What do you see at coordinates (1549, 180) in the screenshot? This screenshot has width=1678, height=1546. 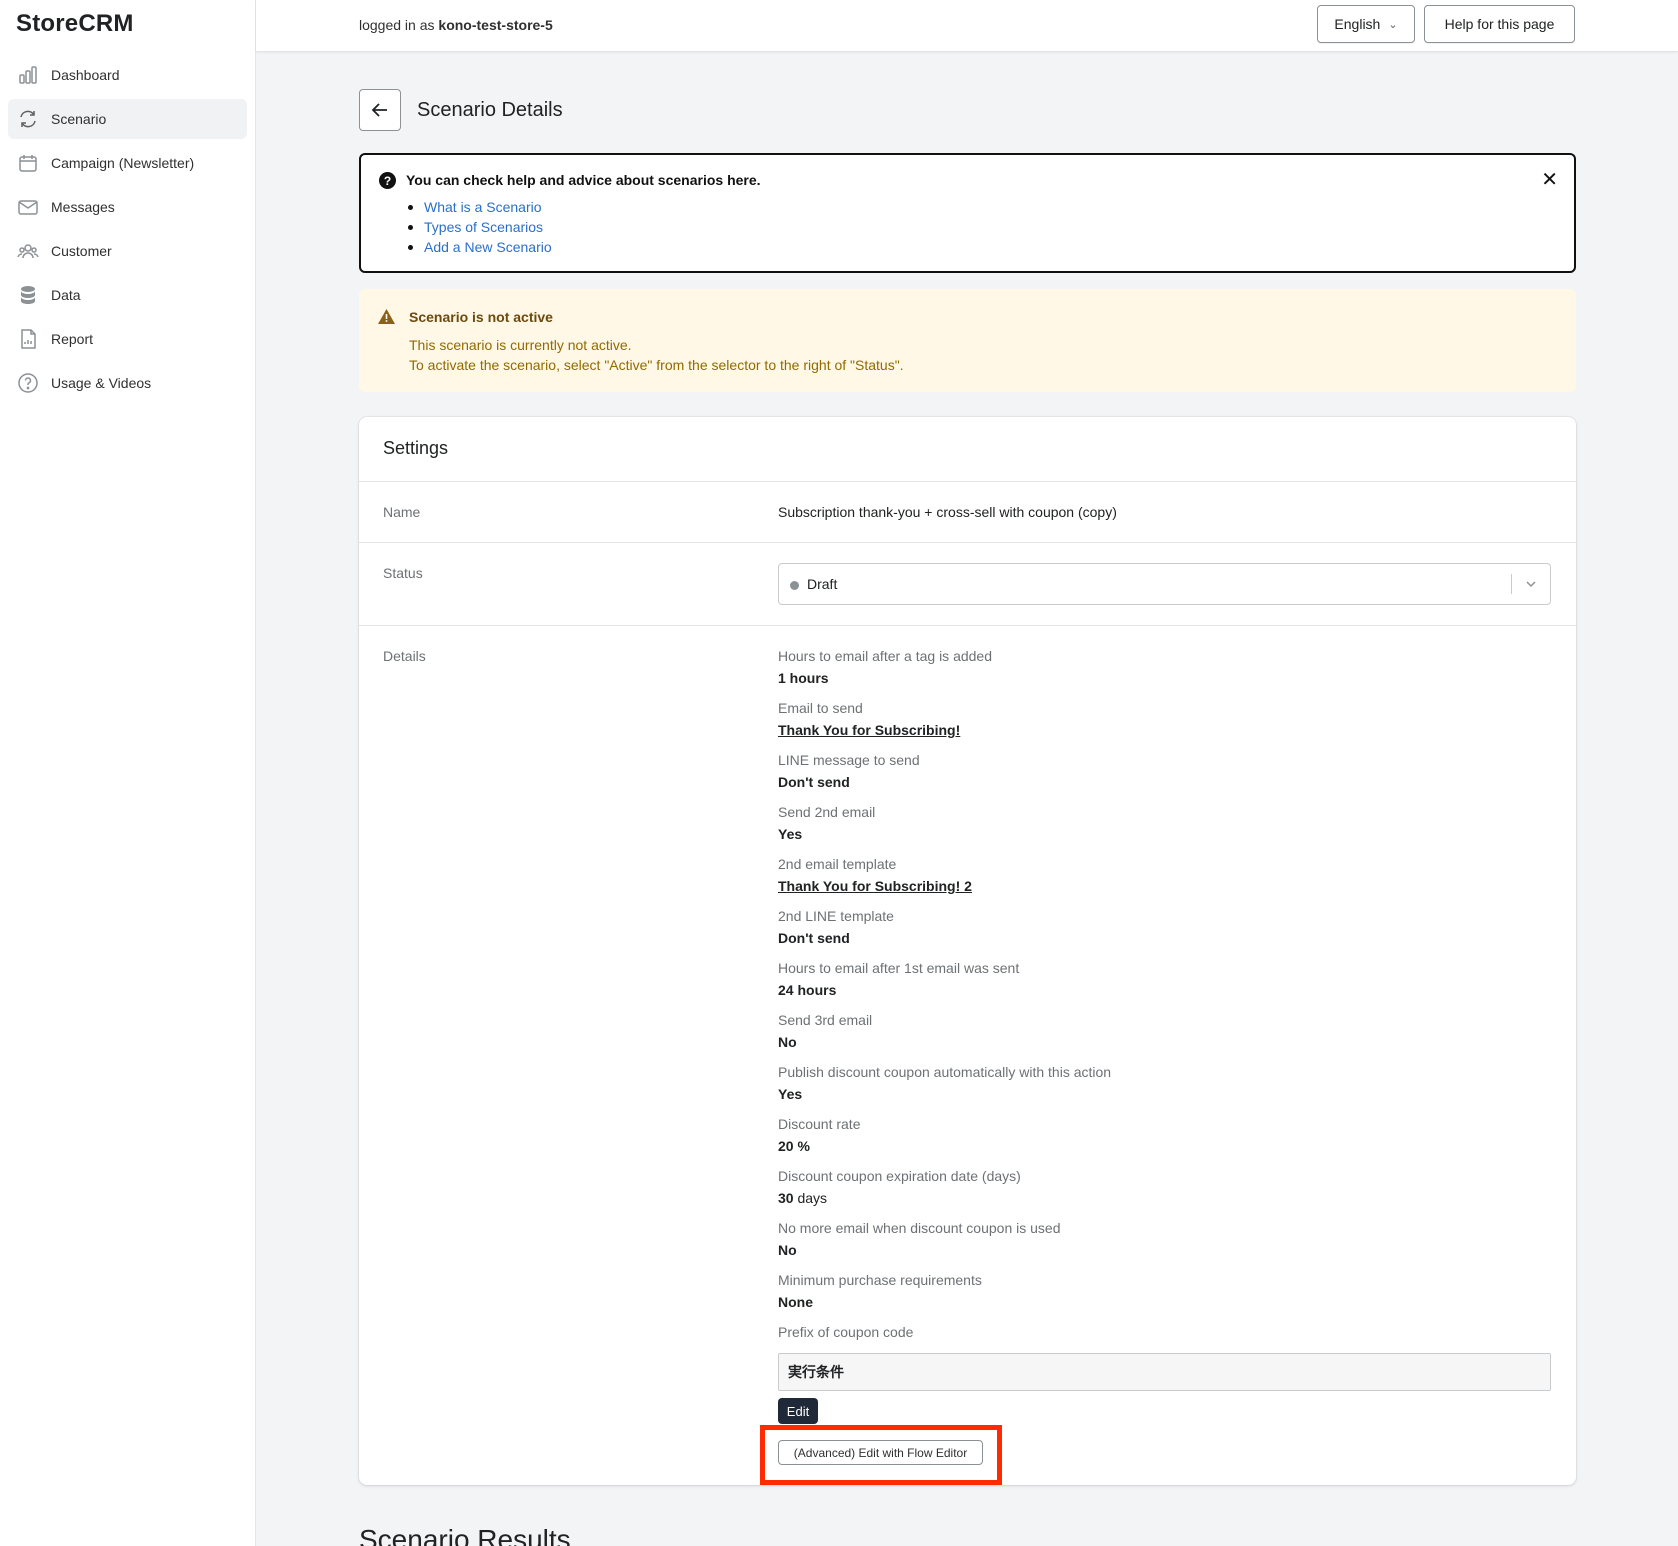 I see `close-icon: ✕` at bounding box center [1549, 180].